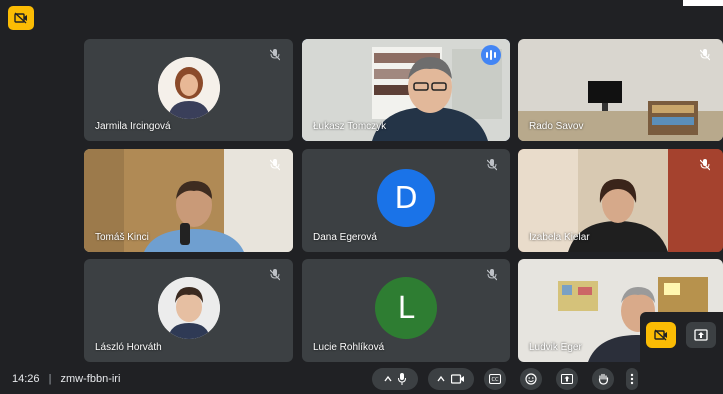 The image size is (723, 394). What do you see at coordinates (350, 126) in the screenshot?
I see `participant-name: Łukasz Tomczyk` at bounding box center [350, 126].